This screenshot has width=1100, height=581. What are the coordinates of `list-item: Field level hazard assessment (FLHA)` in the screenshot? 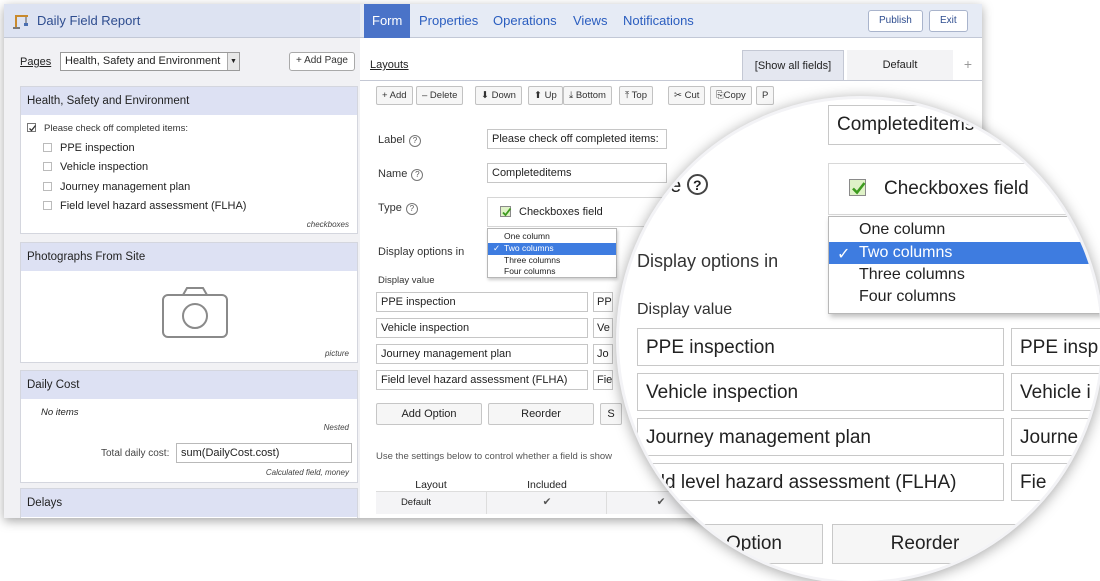 It's located at (144, 206).